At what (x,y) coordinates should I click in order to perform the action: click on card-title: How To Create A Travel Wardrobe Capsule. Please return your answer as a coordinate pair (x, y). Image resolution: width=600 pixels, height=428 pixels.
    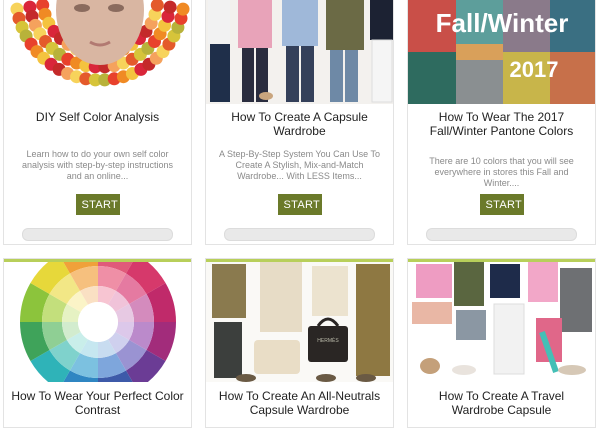
    Looking at the image, I should click on (501, 403).